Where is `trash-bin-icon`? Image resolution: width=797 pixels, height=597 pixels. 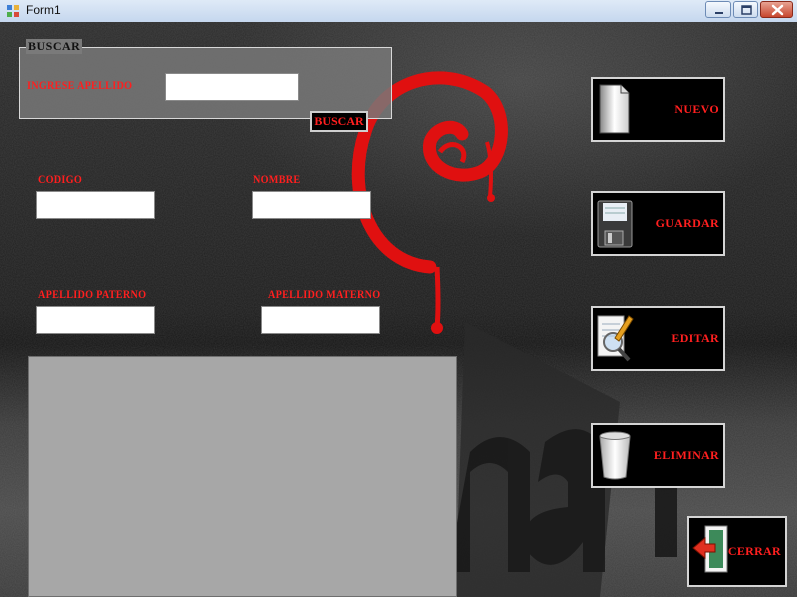 trash-bin-icon is located at coordinates (615, 455).